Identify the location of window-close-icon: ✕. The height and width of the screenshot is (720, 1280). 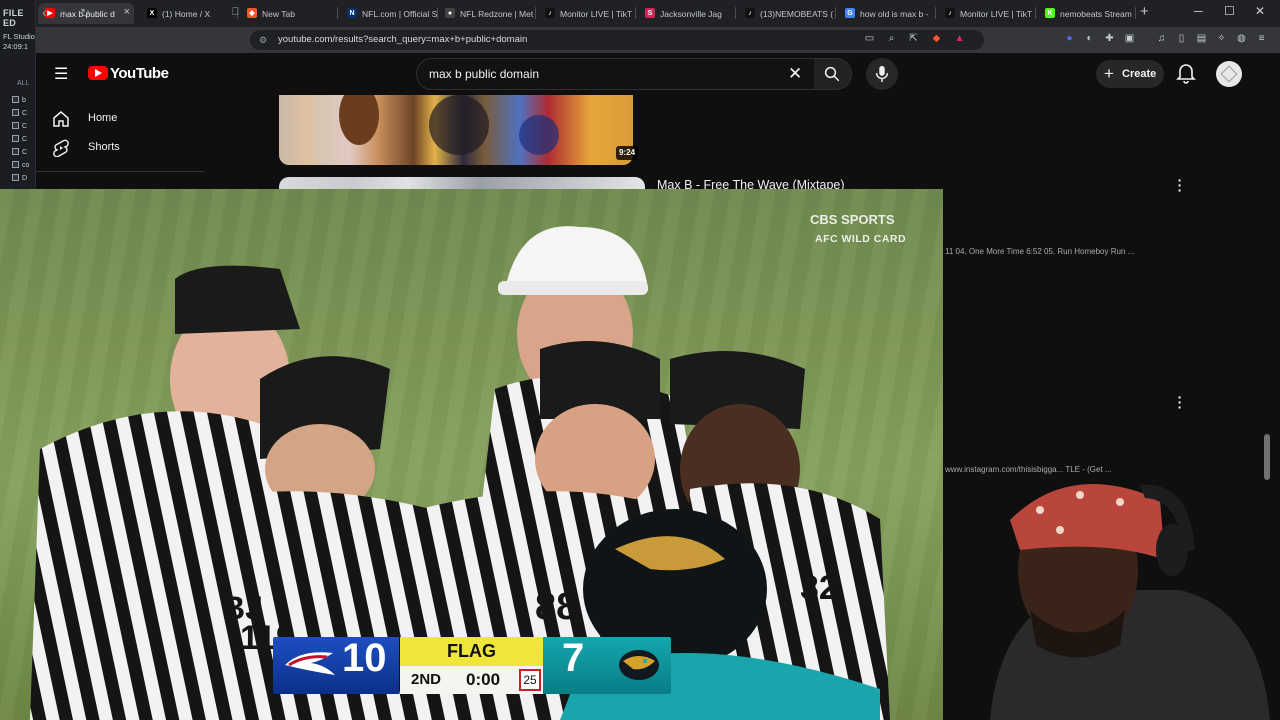
(1260, 11).